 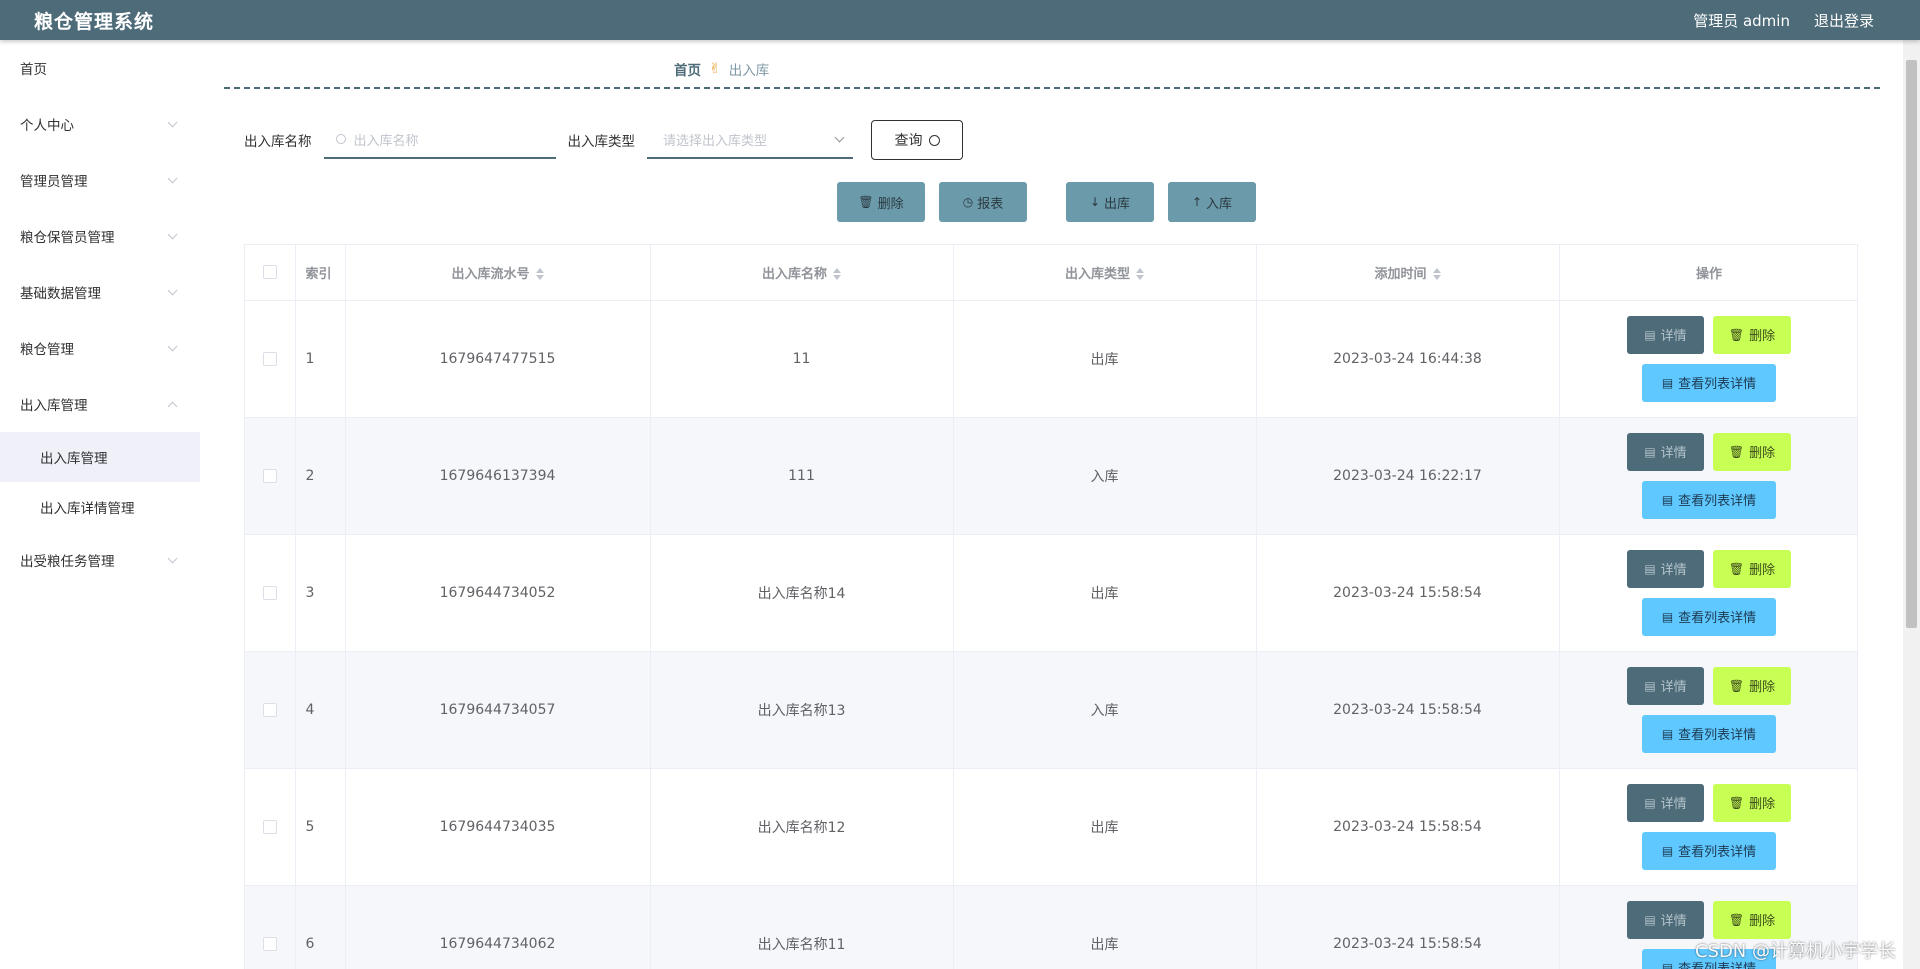 I want to click on sidebar-item-base-data: 基础数据管理, so click(x=100, y=292).